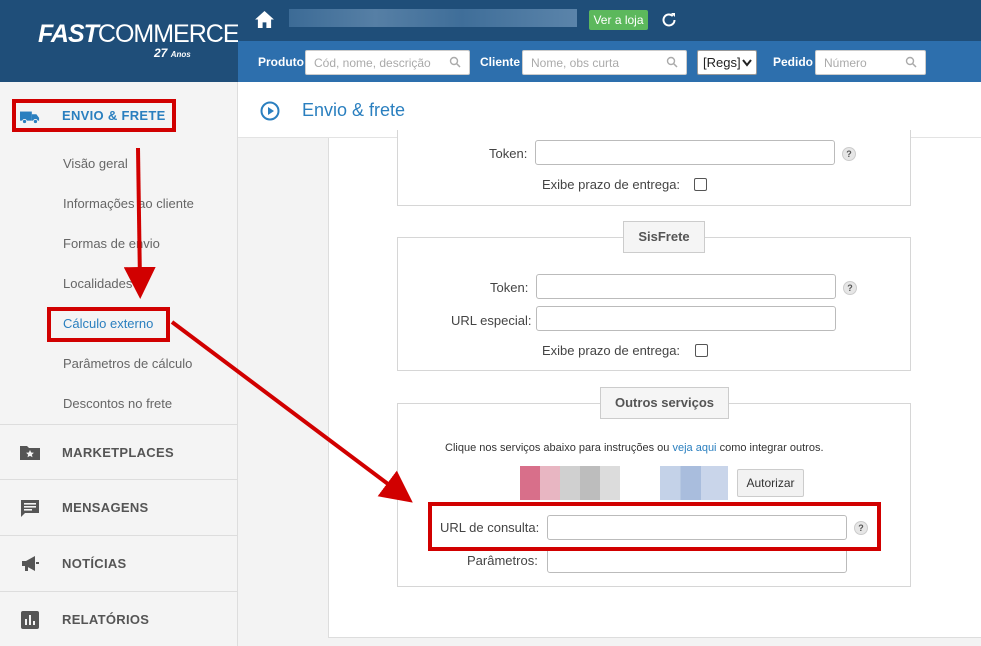 This screenshot has height=646, width=981. What do you see at coordinates (139, 223) in the screenshot?
I see `arrow-down` at bounding box center [139, 223].